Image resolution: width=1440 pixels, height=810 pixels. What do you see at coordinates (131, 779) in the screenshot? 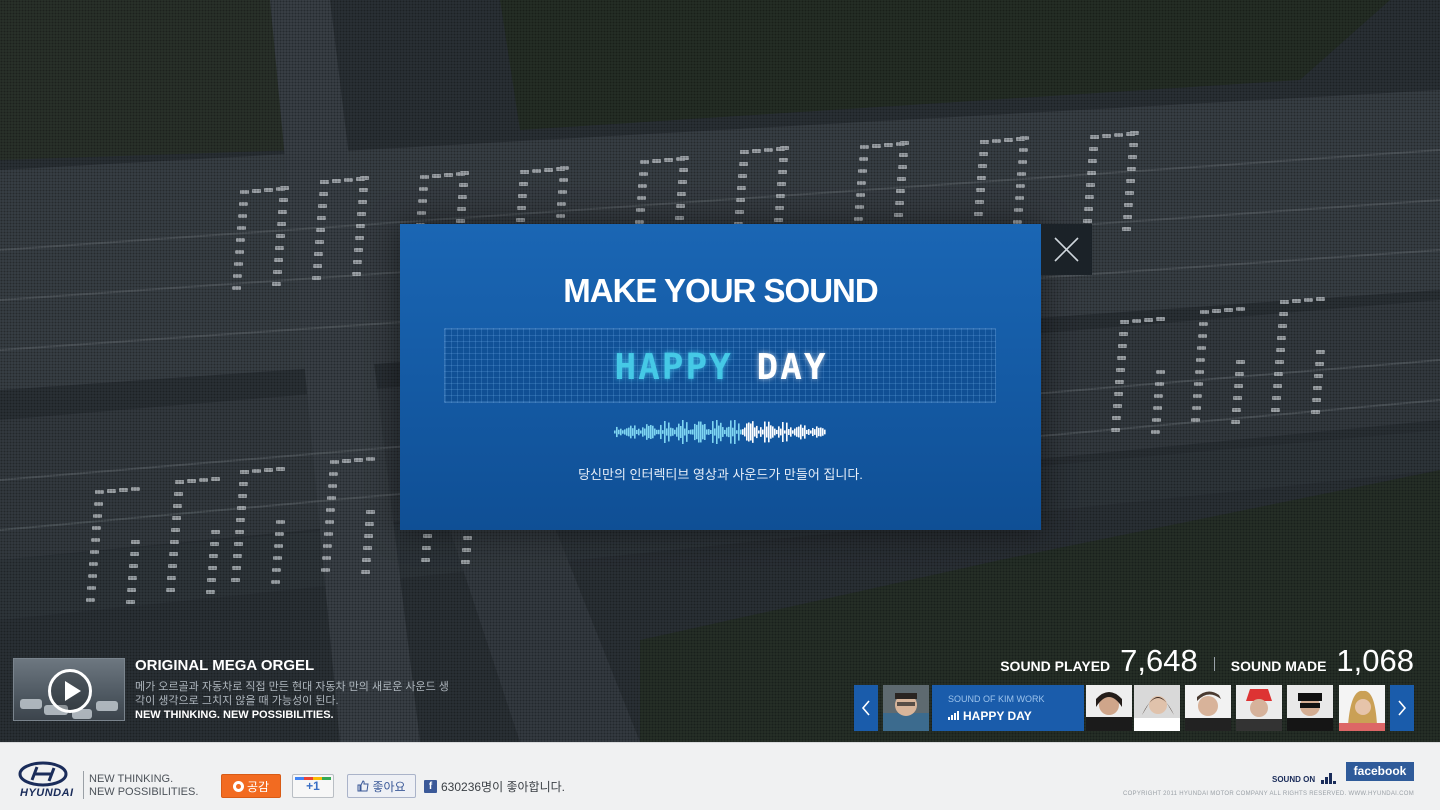
I see `footer-slogan-line-1: NEW THINKING.` at bounding box center [131, 779].